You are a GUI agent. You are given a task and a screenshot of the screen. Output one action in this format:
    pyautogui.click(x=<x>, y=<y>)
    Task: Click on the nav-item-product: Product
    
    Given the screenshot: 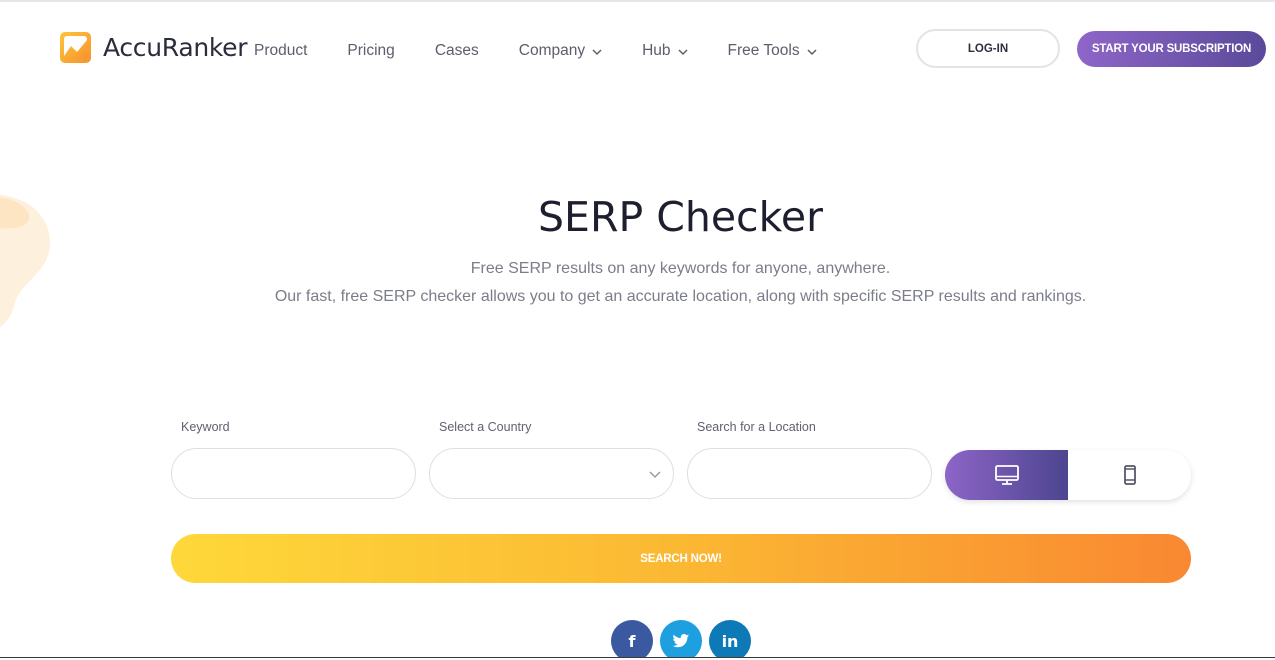 What is the action you would take?
    pyautogui.click(x=280, y=51)
    